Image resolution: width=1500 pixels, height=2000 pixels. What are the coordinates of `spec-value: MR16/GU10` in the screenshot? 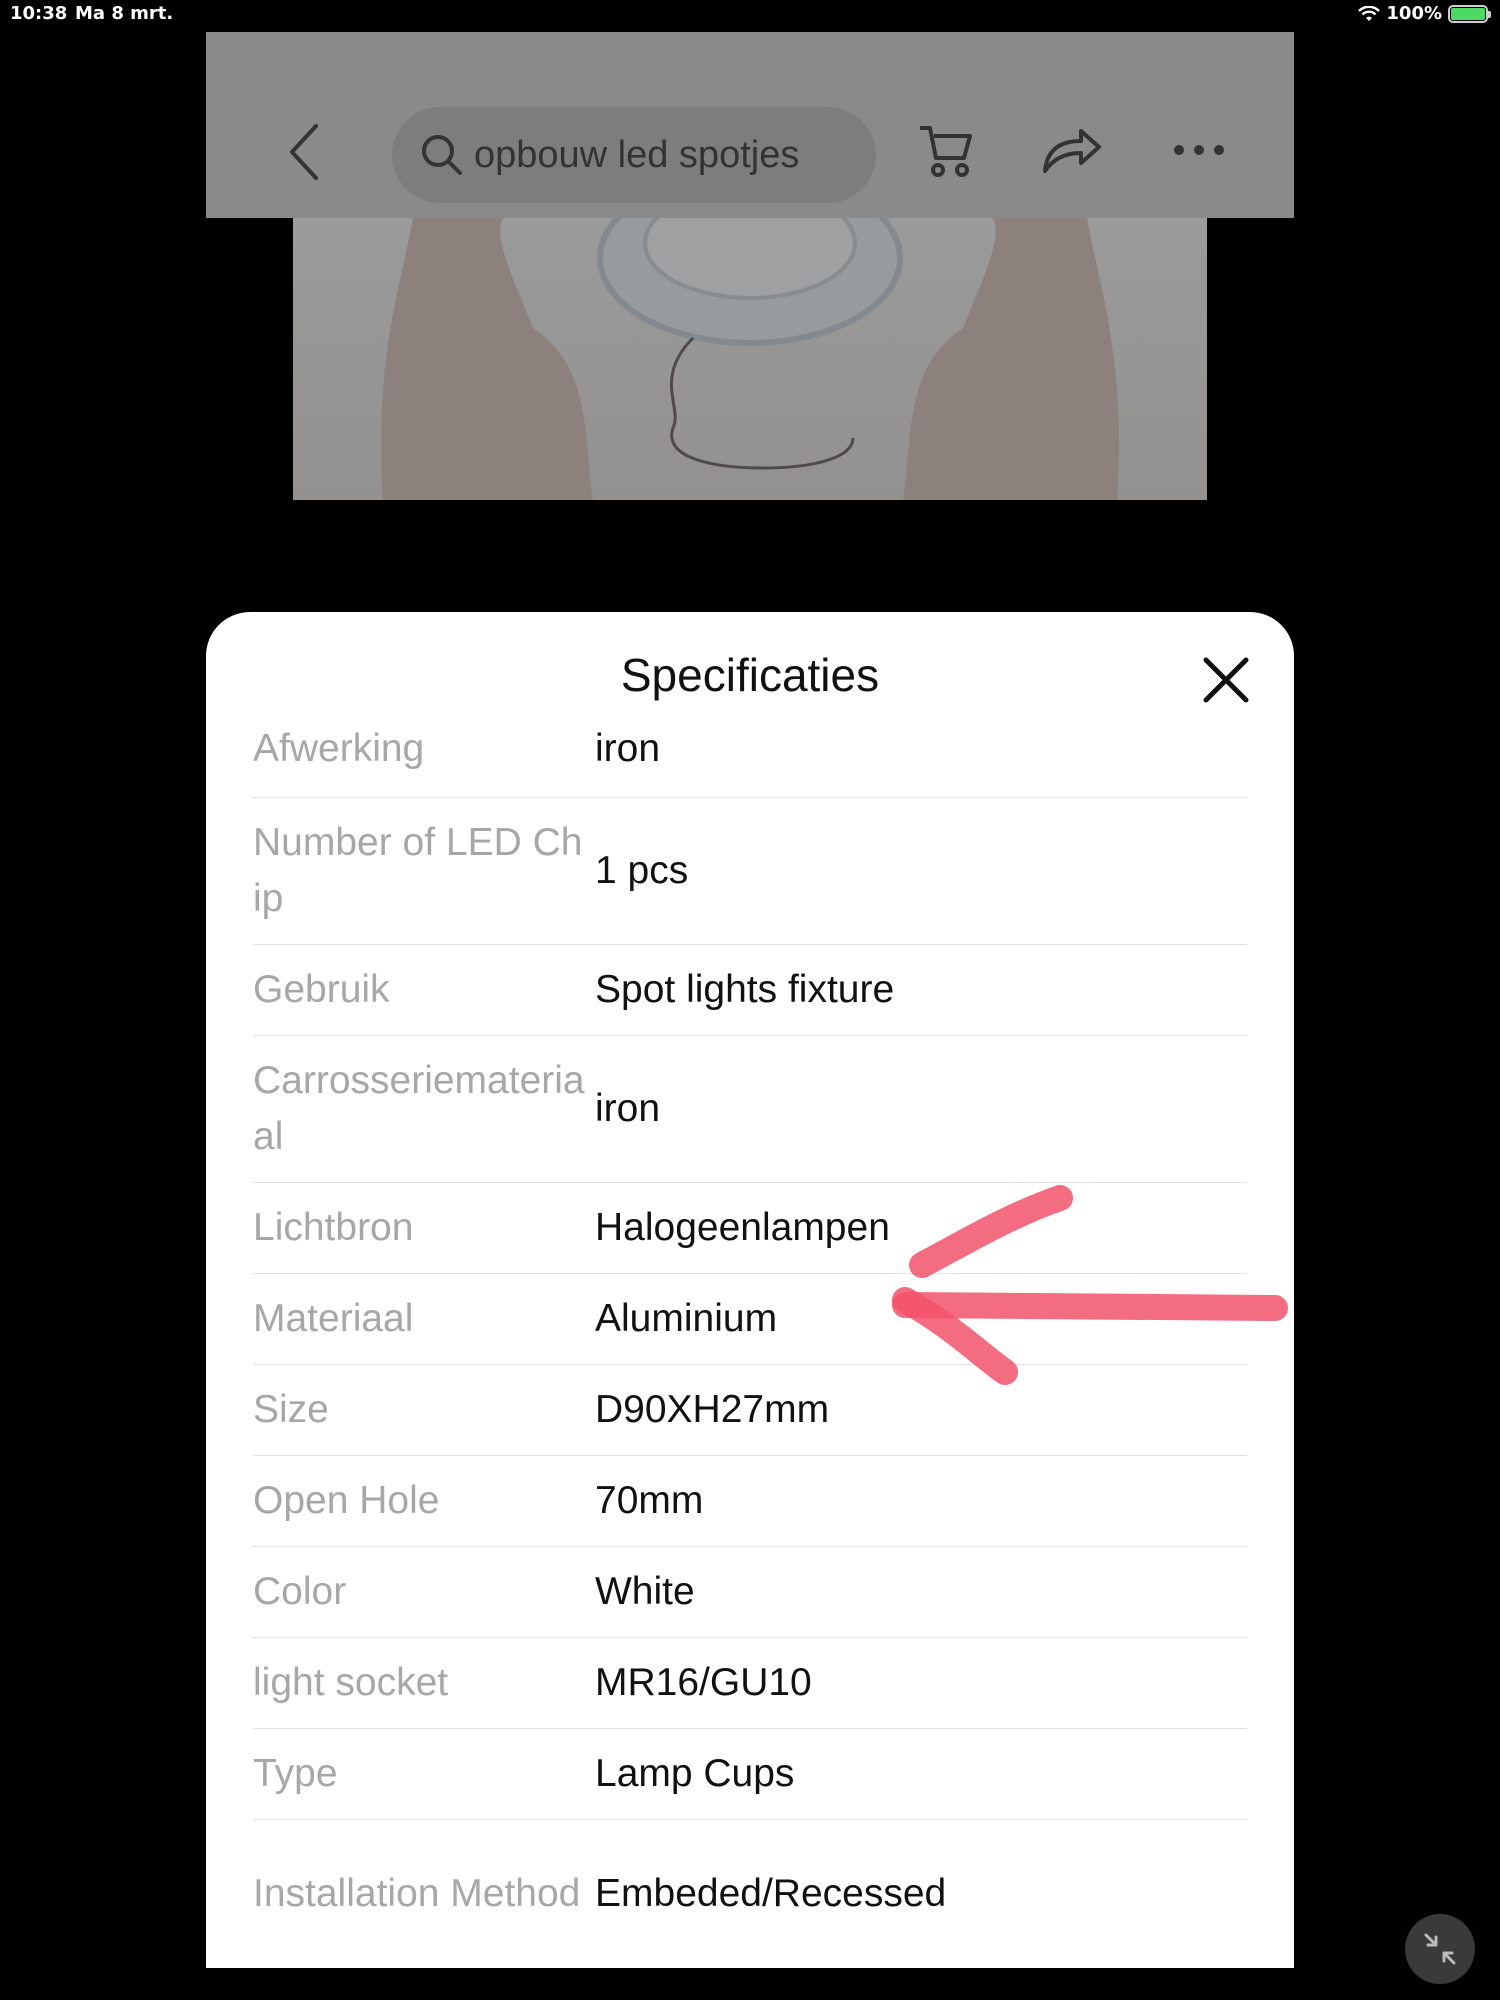 It's located at (703, 1682).